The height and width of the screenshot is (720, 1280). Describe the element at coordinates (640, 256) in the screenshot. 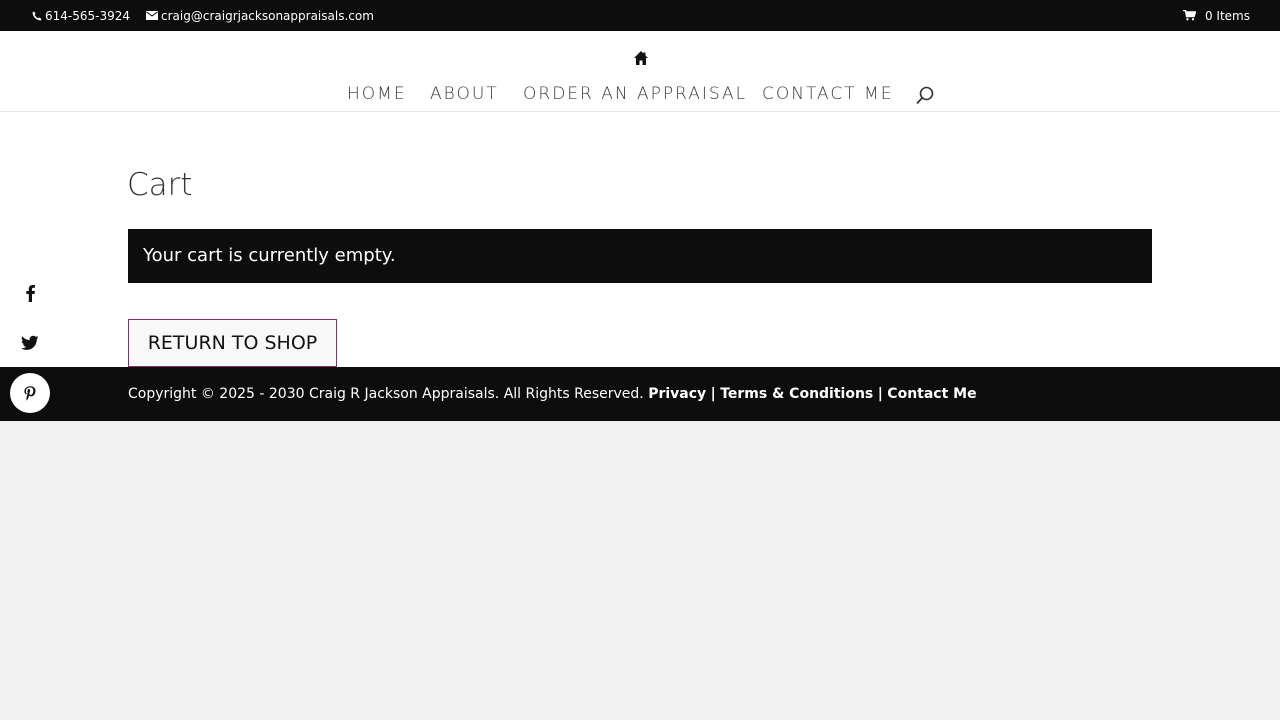

I see `empty-cart-notice: Your cart is currently empty.` at that location.